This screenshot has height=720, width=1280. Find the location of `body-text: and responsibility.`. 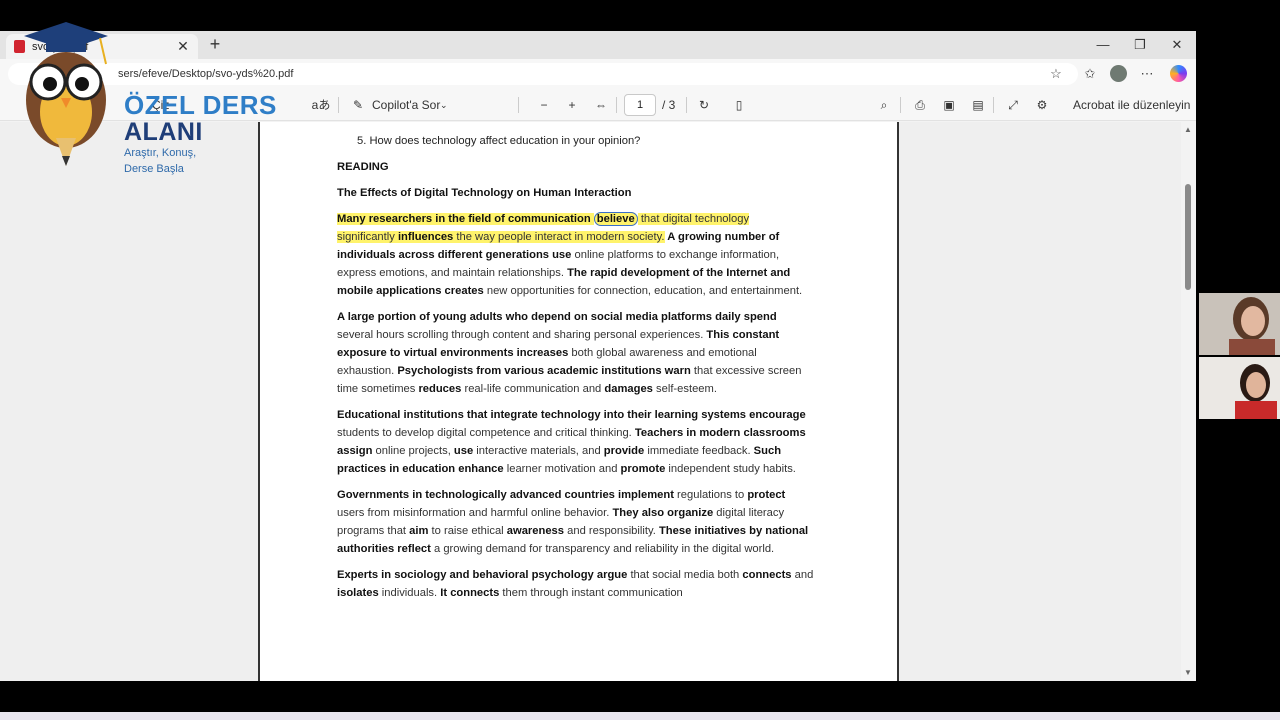

body-text: and responsibility. is located at coordinates (611, 531).